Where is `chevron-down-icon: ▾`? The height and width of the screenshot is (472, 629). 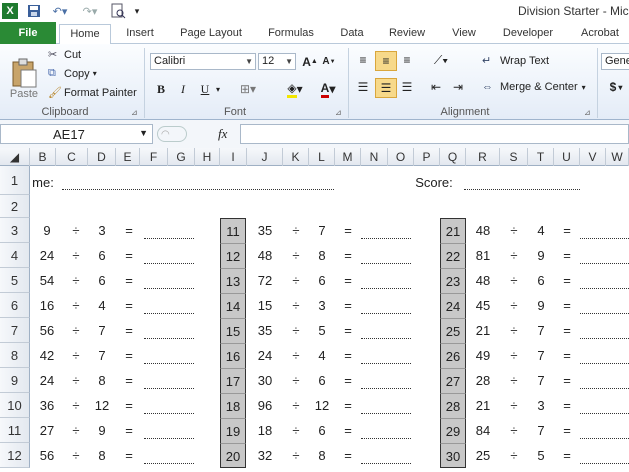 chevron-down-icon: ▾ is located at coordinates (218, 89).